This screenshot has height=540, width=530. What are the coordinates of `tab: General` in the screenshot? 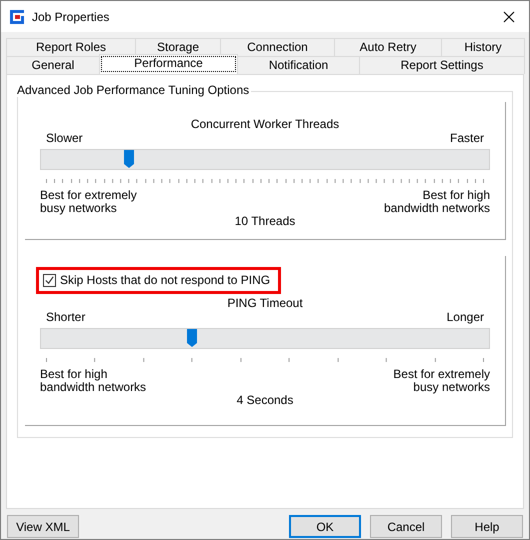 It's located at (53, 65).